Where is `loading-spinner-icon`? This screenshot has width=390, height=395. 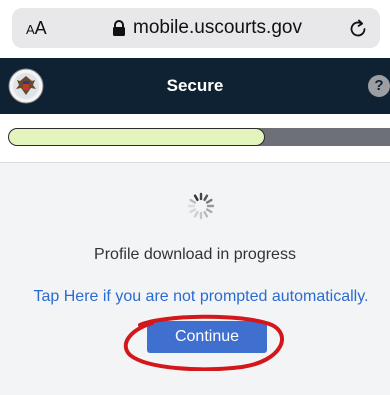 loading-spinner-icon is located at coordinates (201, 206).